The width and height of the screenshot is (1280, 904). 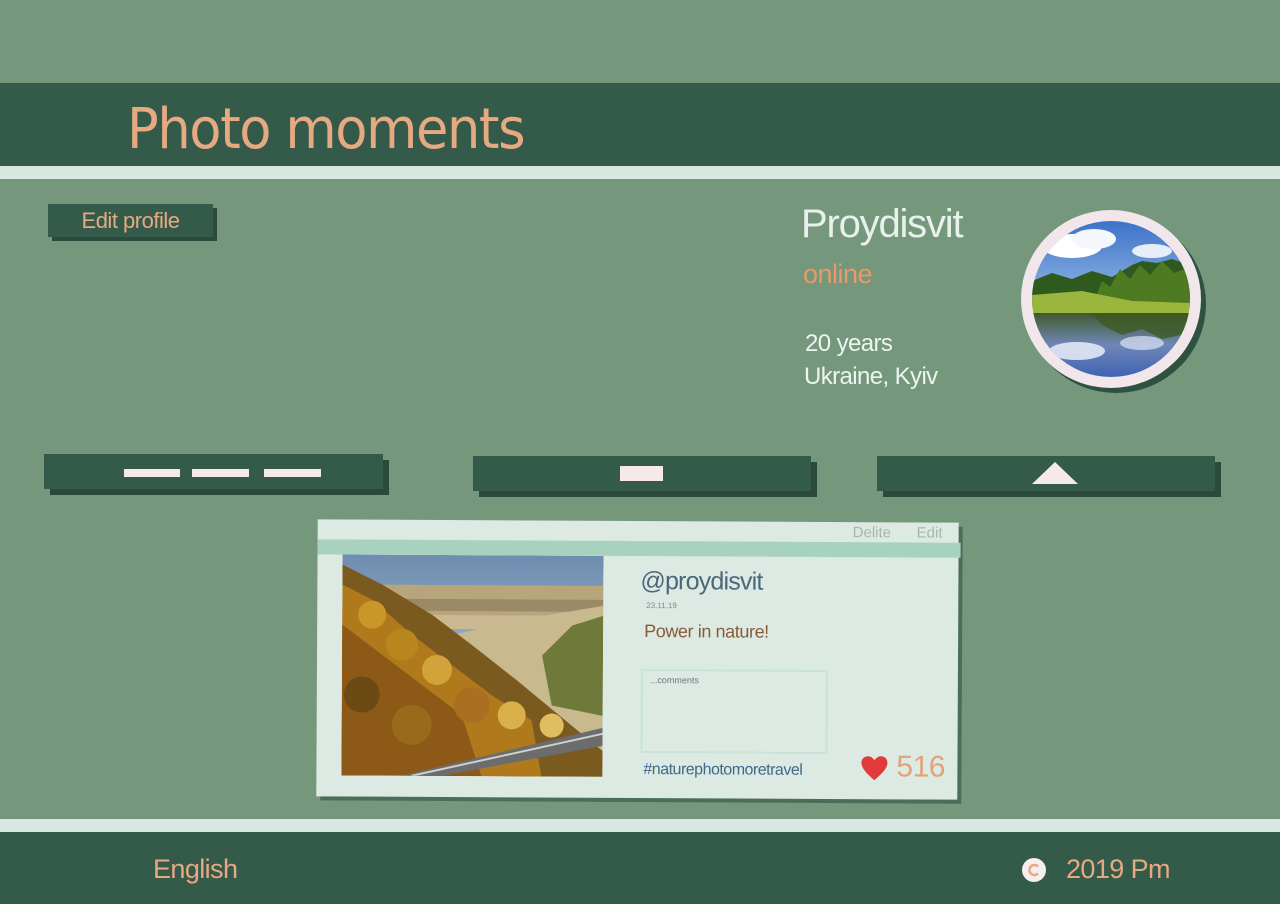 I want to click on footer-divider, so click(x=640, y=825).